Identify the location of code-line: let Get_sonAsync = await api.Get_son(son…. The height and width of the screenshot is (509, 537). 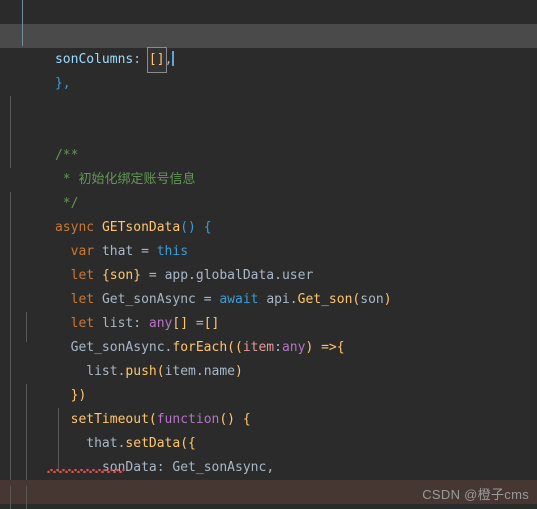
(268, 285).